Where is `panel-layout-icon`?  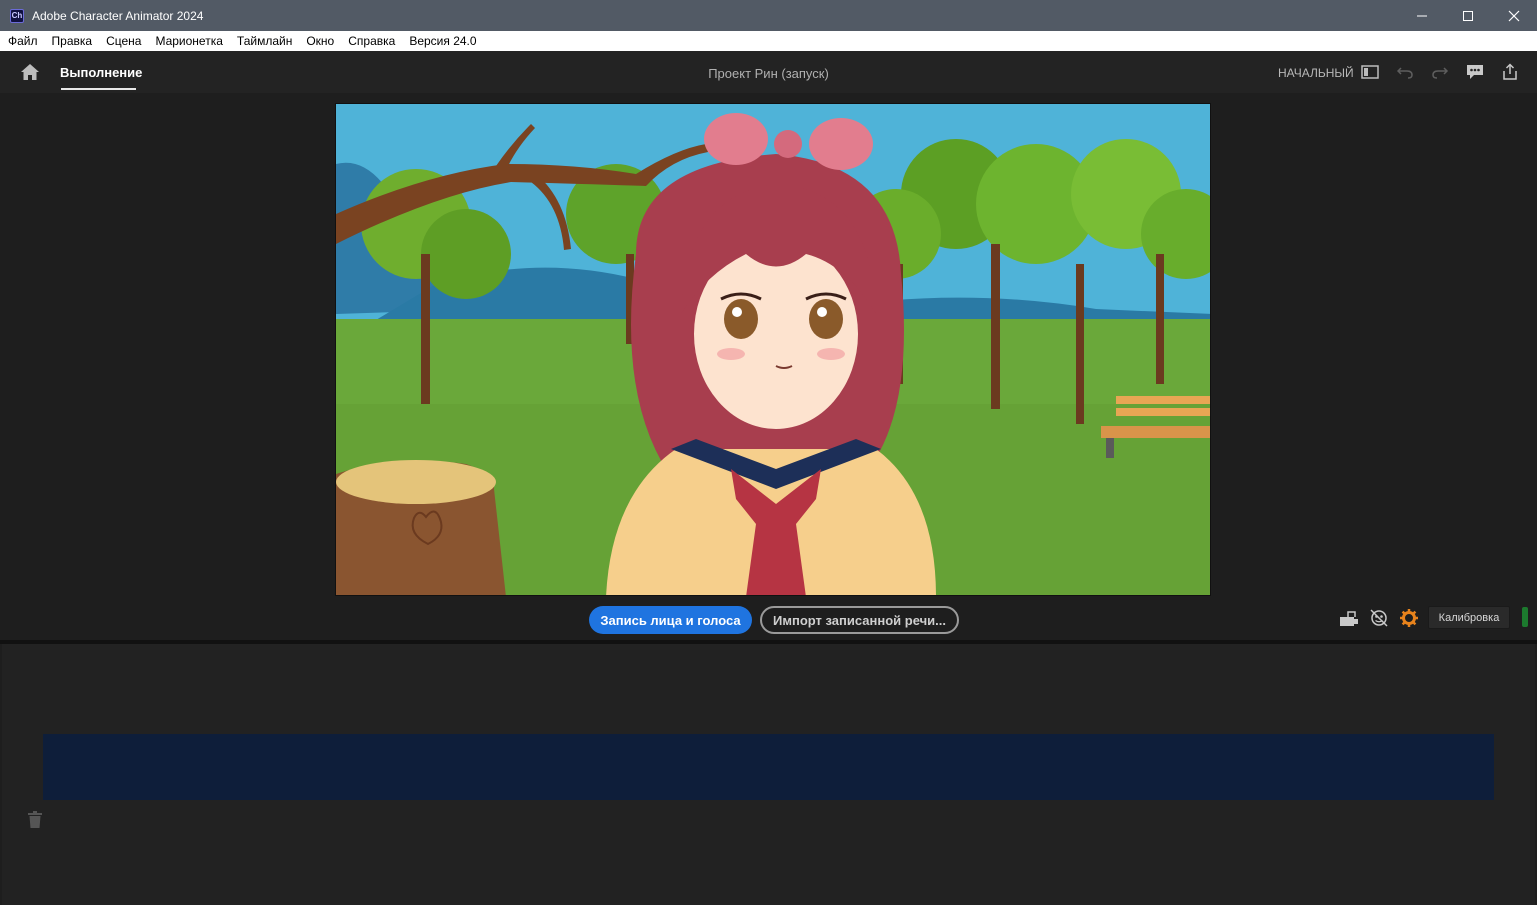
panel-layout-icon is located at coordinates (1370, 72).